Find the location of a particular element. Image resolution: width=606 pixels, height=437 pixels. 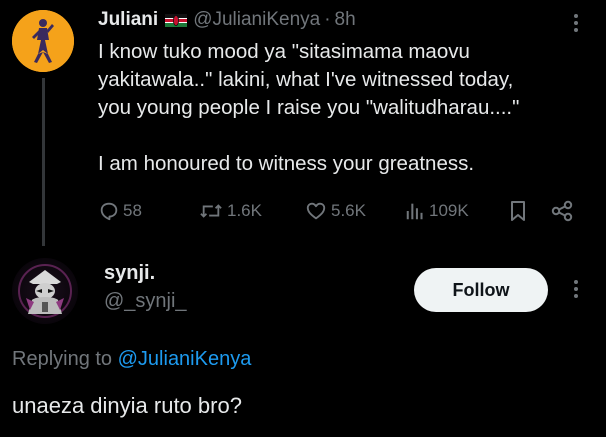

views-chart-icon is located at coordinates (414, 211).